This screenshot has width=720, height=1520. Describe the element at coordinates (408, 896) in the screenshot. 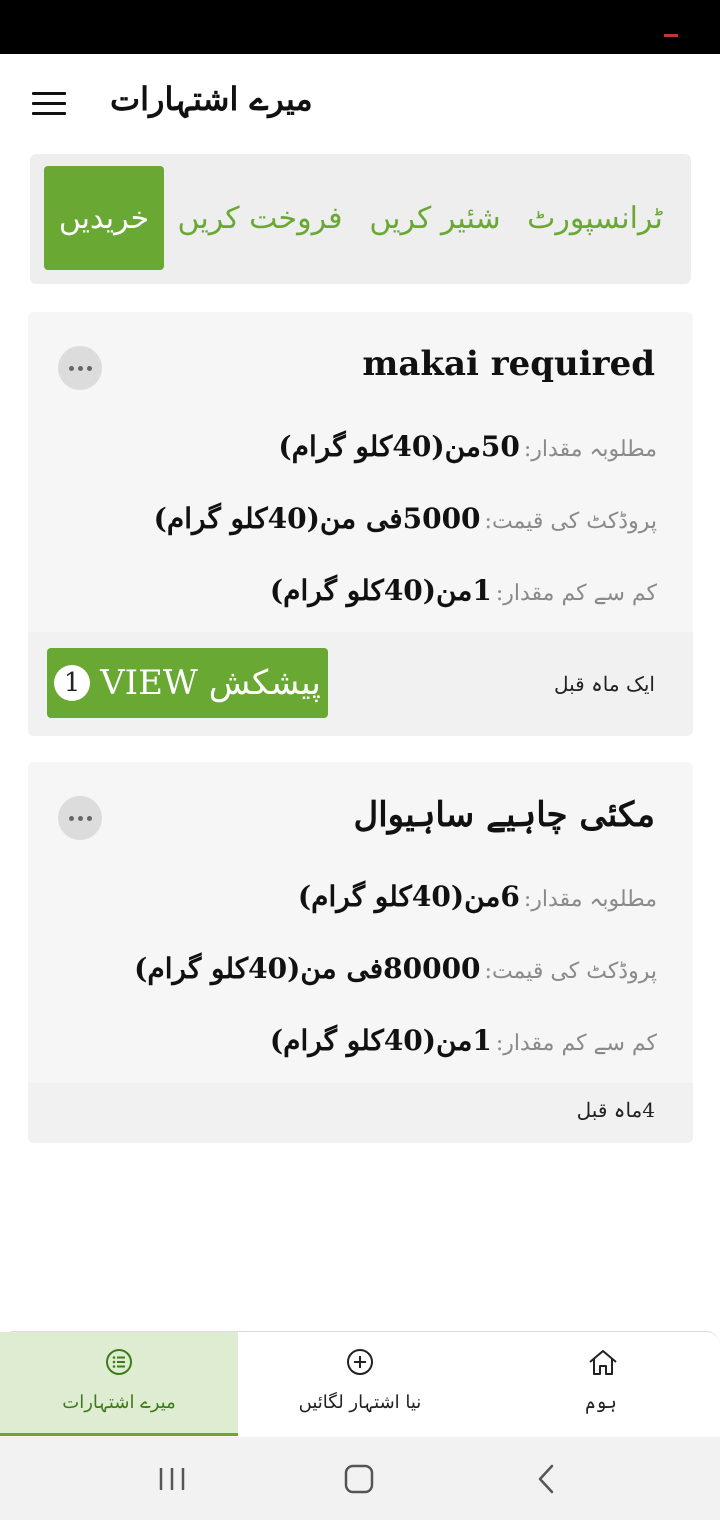

I see `detail-value: 6من(40کلو گرام)` at that location.